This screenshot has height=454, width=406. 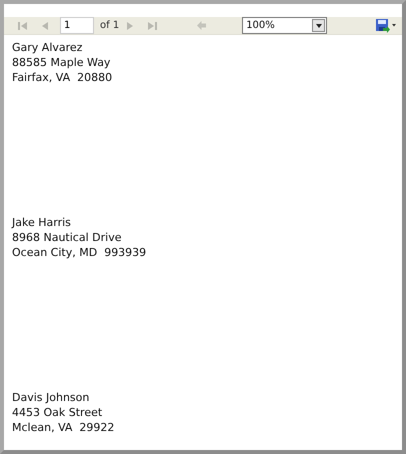 What do you see at coordinates (64, 427) in the screenshot?
I see `address-line: Mclean, VA 29922` at bounding box center [64, 427].